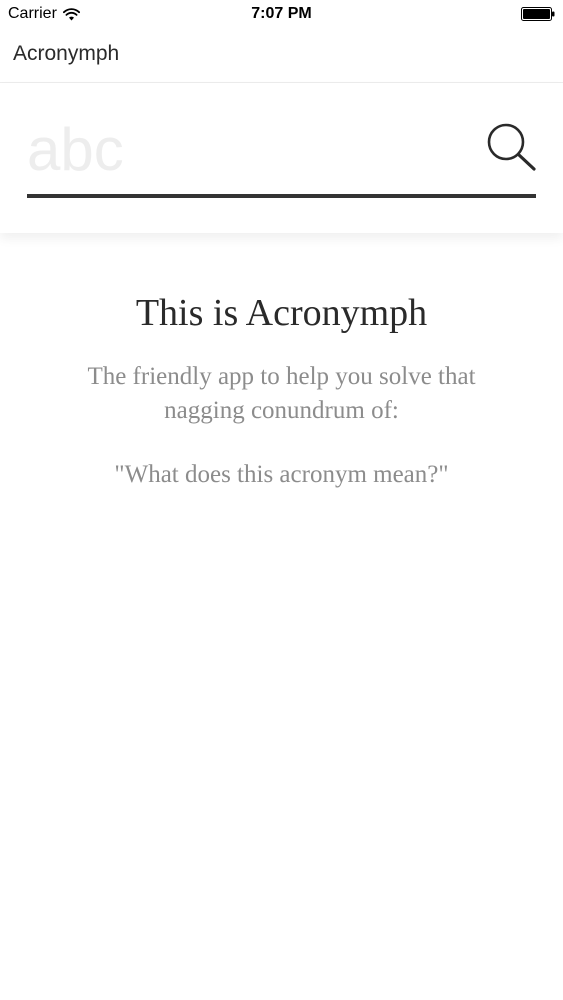 This screenshot has width=563, height=1000. I want to click on battery-icon, so click(538, 14).